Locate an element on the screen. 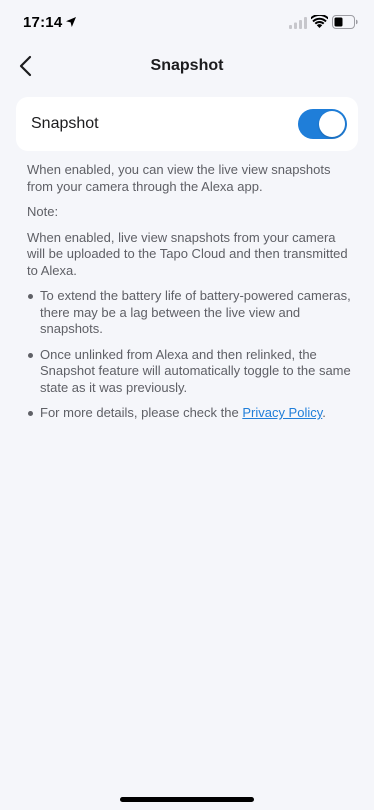  snapshot-setting-label: Snapshot is located at coordinates (65, 123).